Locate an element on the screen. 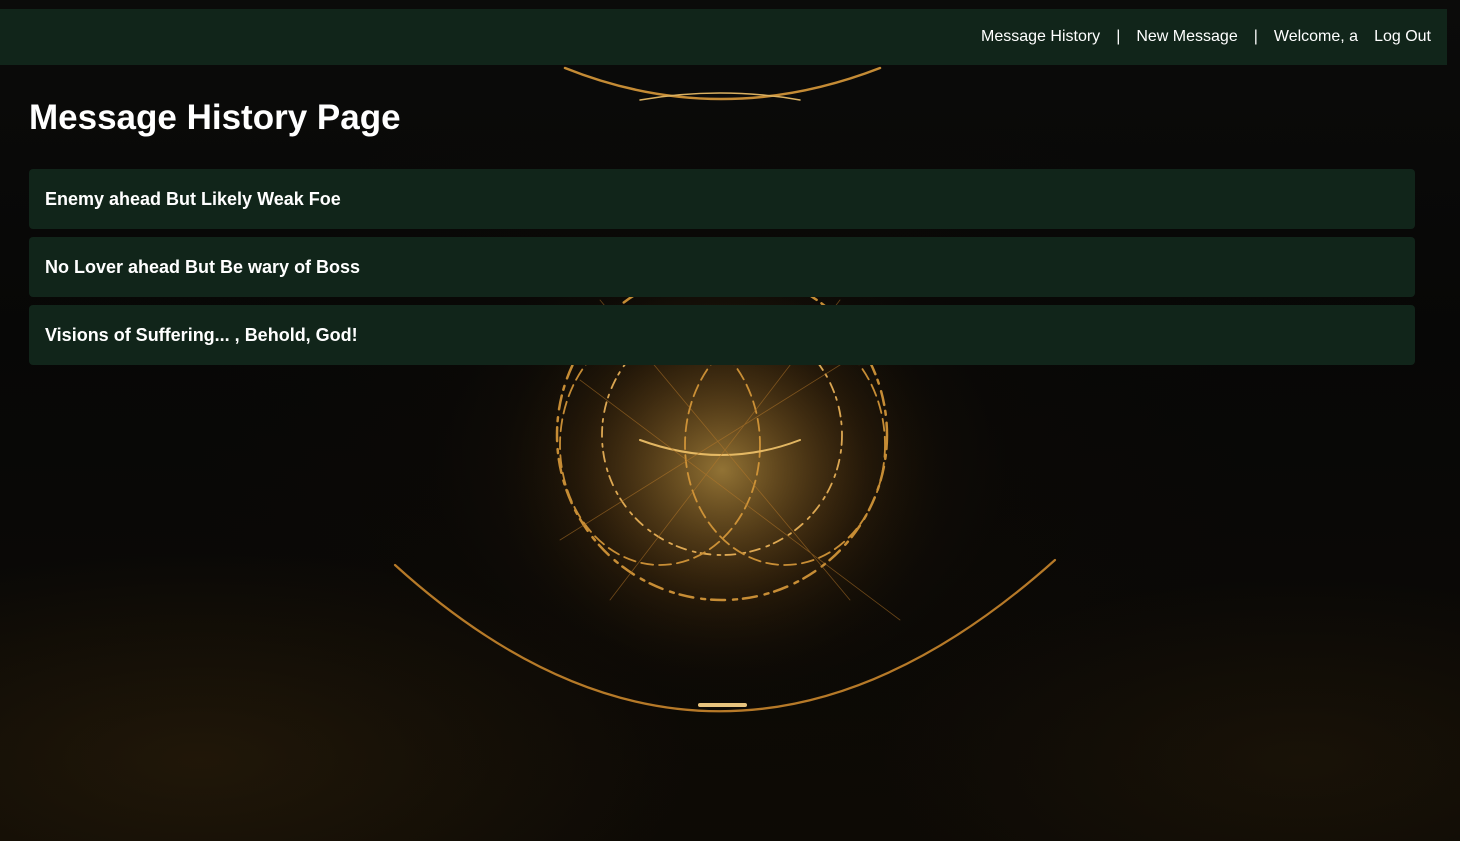  message-item: No Lover ahead But Be wary of Boss is located at coordinates (722, 267).